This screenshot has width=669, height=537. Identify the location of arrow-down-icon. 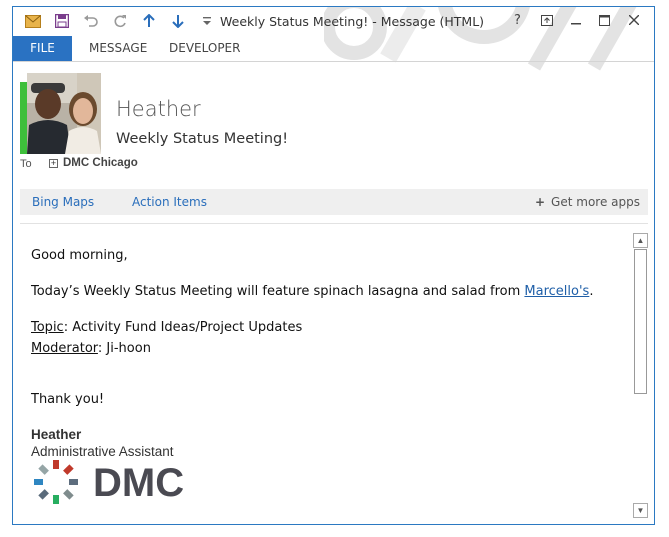
(178, 21).